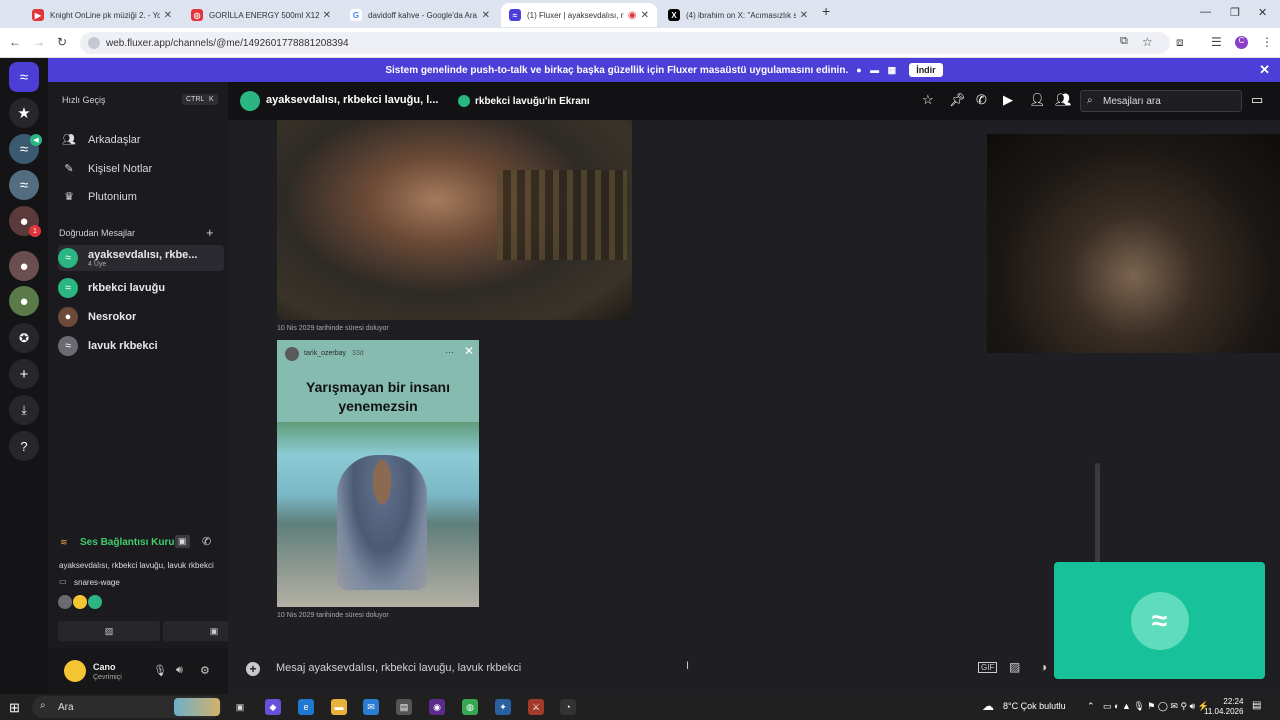 Image resolution: width=1280 pixels, height=720 pixels. Describe the element at coordinates (826, 11) in the screenshot. I see `new-tab-icon: +` at that location.